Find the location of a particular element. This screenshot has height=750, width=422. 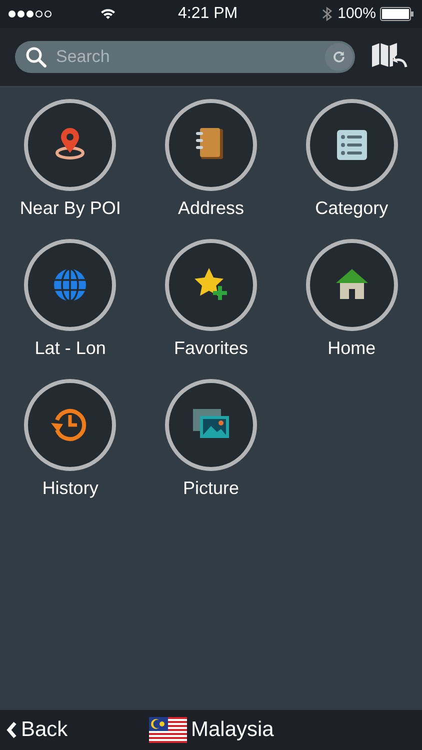

menu-label: Favorites is located at coordinates (211, 348).